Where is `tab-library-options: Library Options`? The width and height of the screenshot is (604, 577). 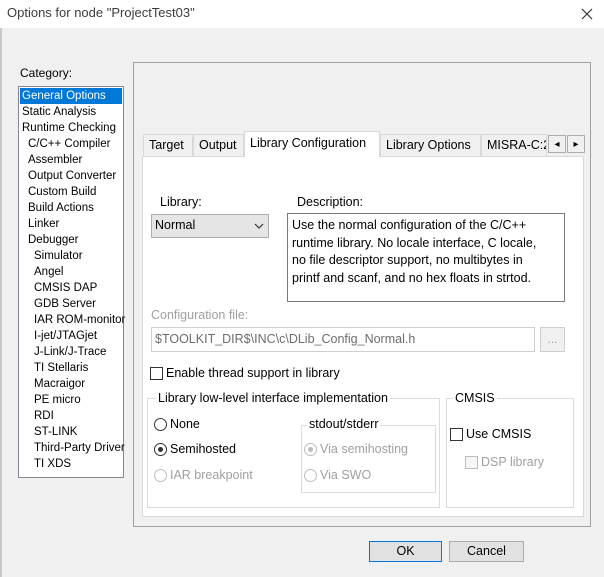 tab-library-options: Library Options is located at coordinates (430, 145).